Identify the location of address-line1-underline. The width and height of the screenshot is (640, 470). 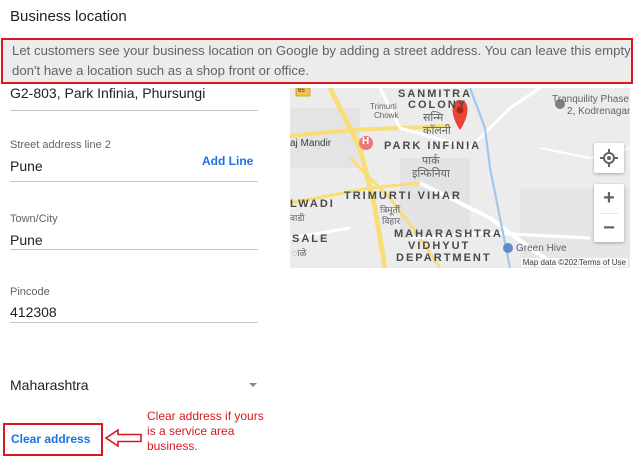
(134, 110).